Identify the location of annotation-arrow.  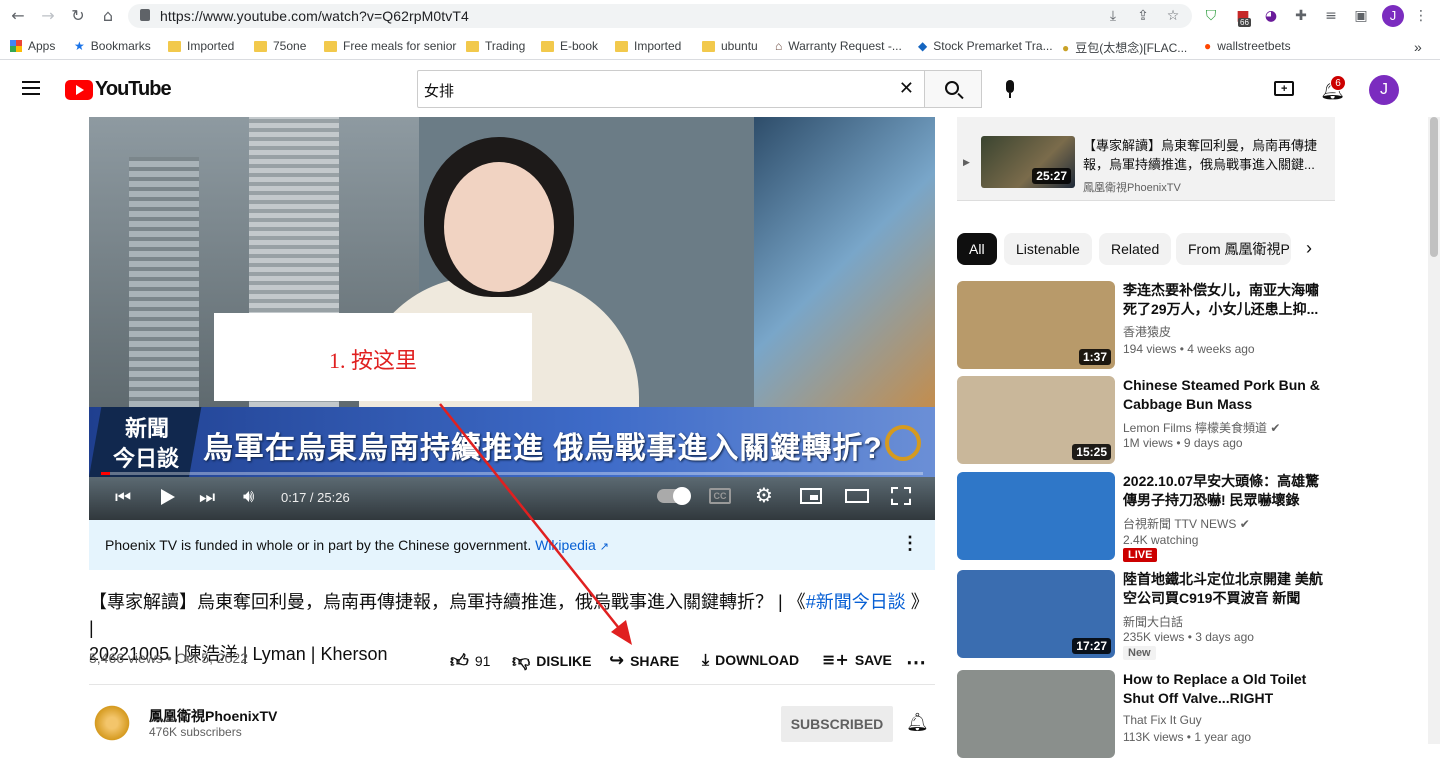
(535, 524).